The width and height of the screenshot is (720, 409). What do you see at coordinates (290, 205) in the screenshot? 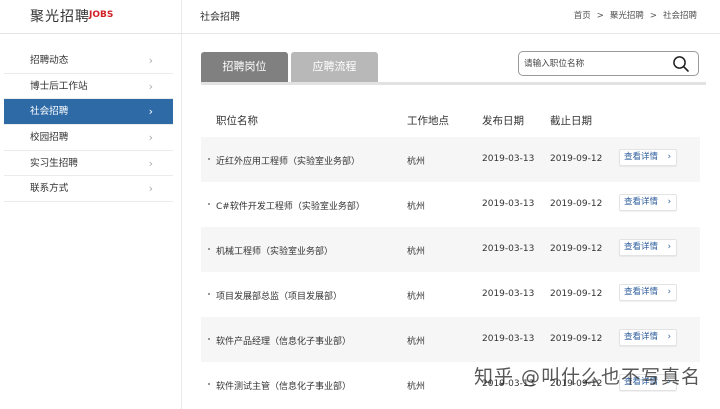
I see `job-title: C#软件开发工程师（实验室业务部）` at bounding box center [290, 205].